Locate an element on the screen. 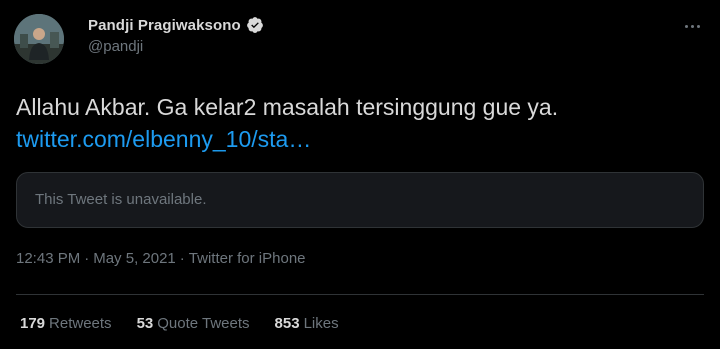 The height and width of the screenshot is (349, 720). author-handle: @pandji is located at coordinates (176, 46).